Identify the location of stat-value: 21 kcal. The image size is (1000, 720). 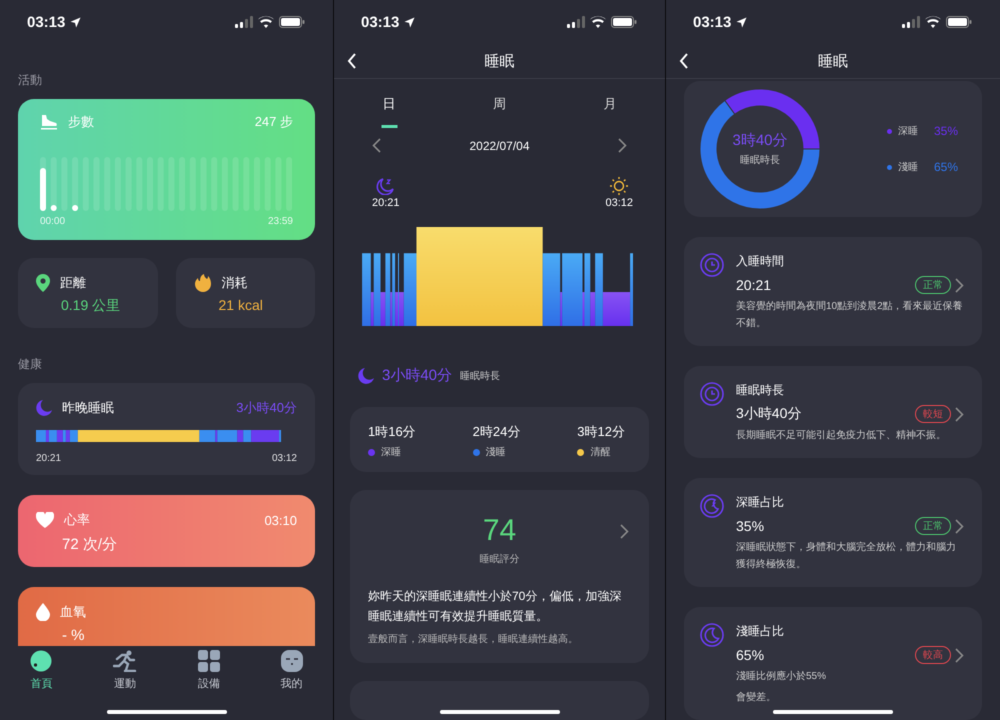
(241, 305).